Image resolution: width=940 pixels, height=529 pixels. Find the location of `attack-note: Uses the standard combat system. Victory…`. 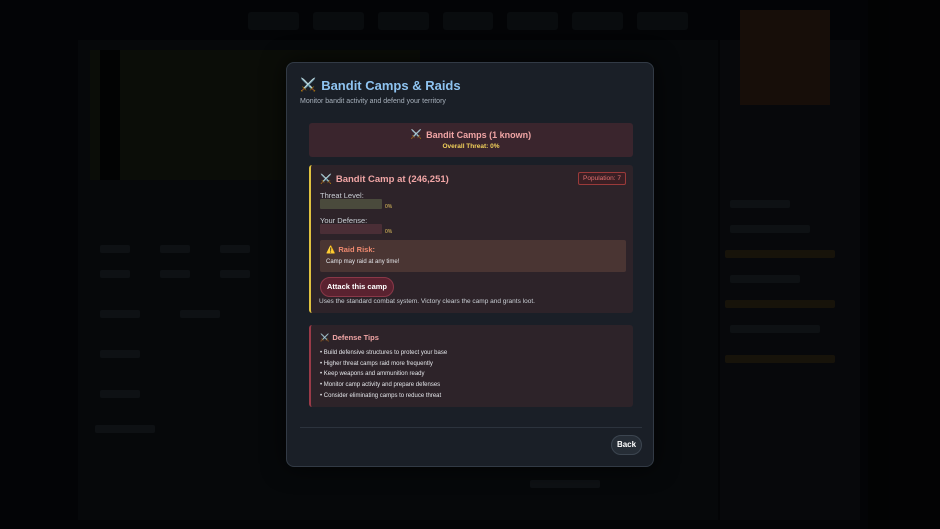

attack-note: Uses the standard combat system. Victory… is located at coordinates (427, 301).